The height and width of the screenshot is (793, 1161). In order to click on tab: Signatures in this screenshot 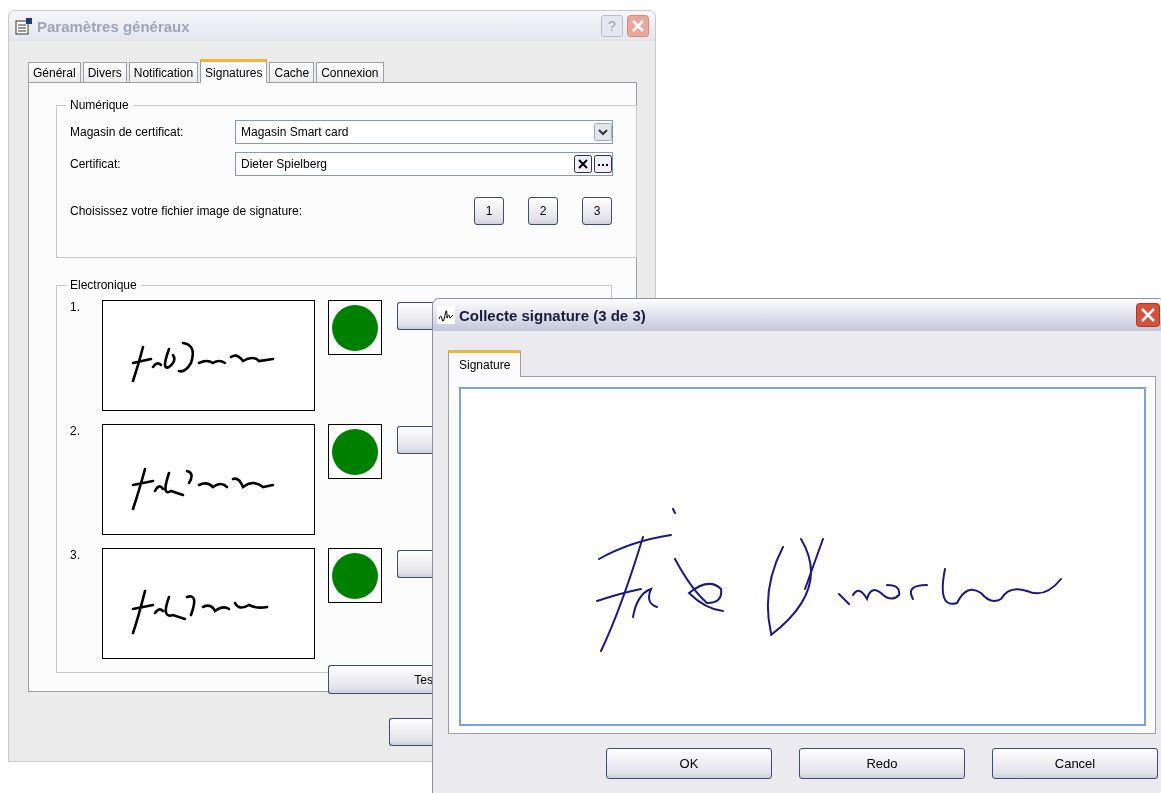, I will do `click(234, 71)`.